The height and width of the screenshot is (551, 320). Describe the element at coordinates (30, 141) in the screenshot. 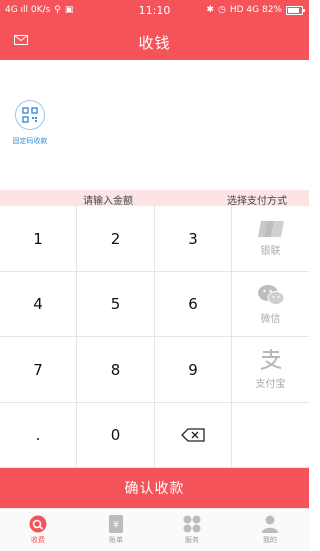

I see `qr-shortcut-label: 固定码收款` at that location.